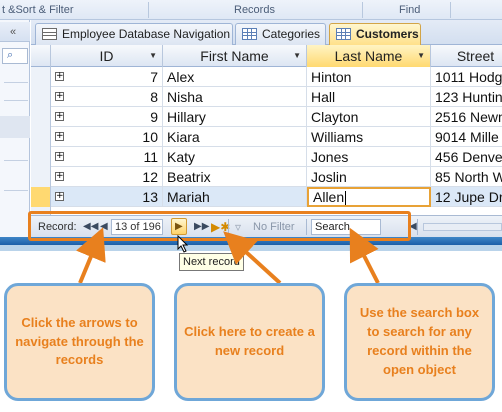 The width and height of the screenshot is (502, 412). I want to click on arrow-to-search-box, so click(364, 255).